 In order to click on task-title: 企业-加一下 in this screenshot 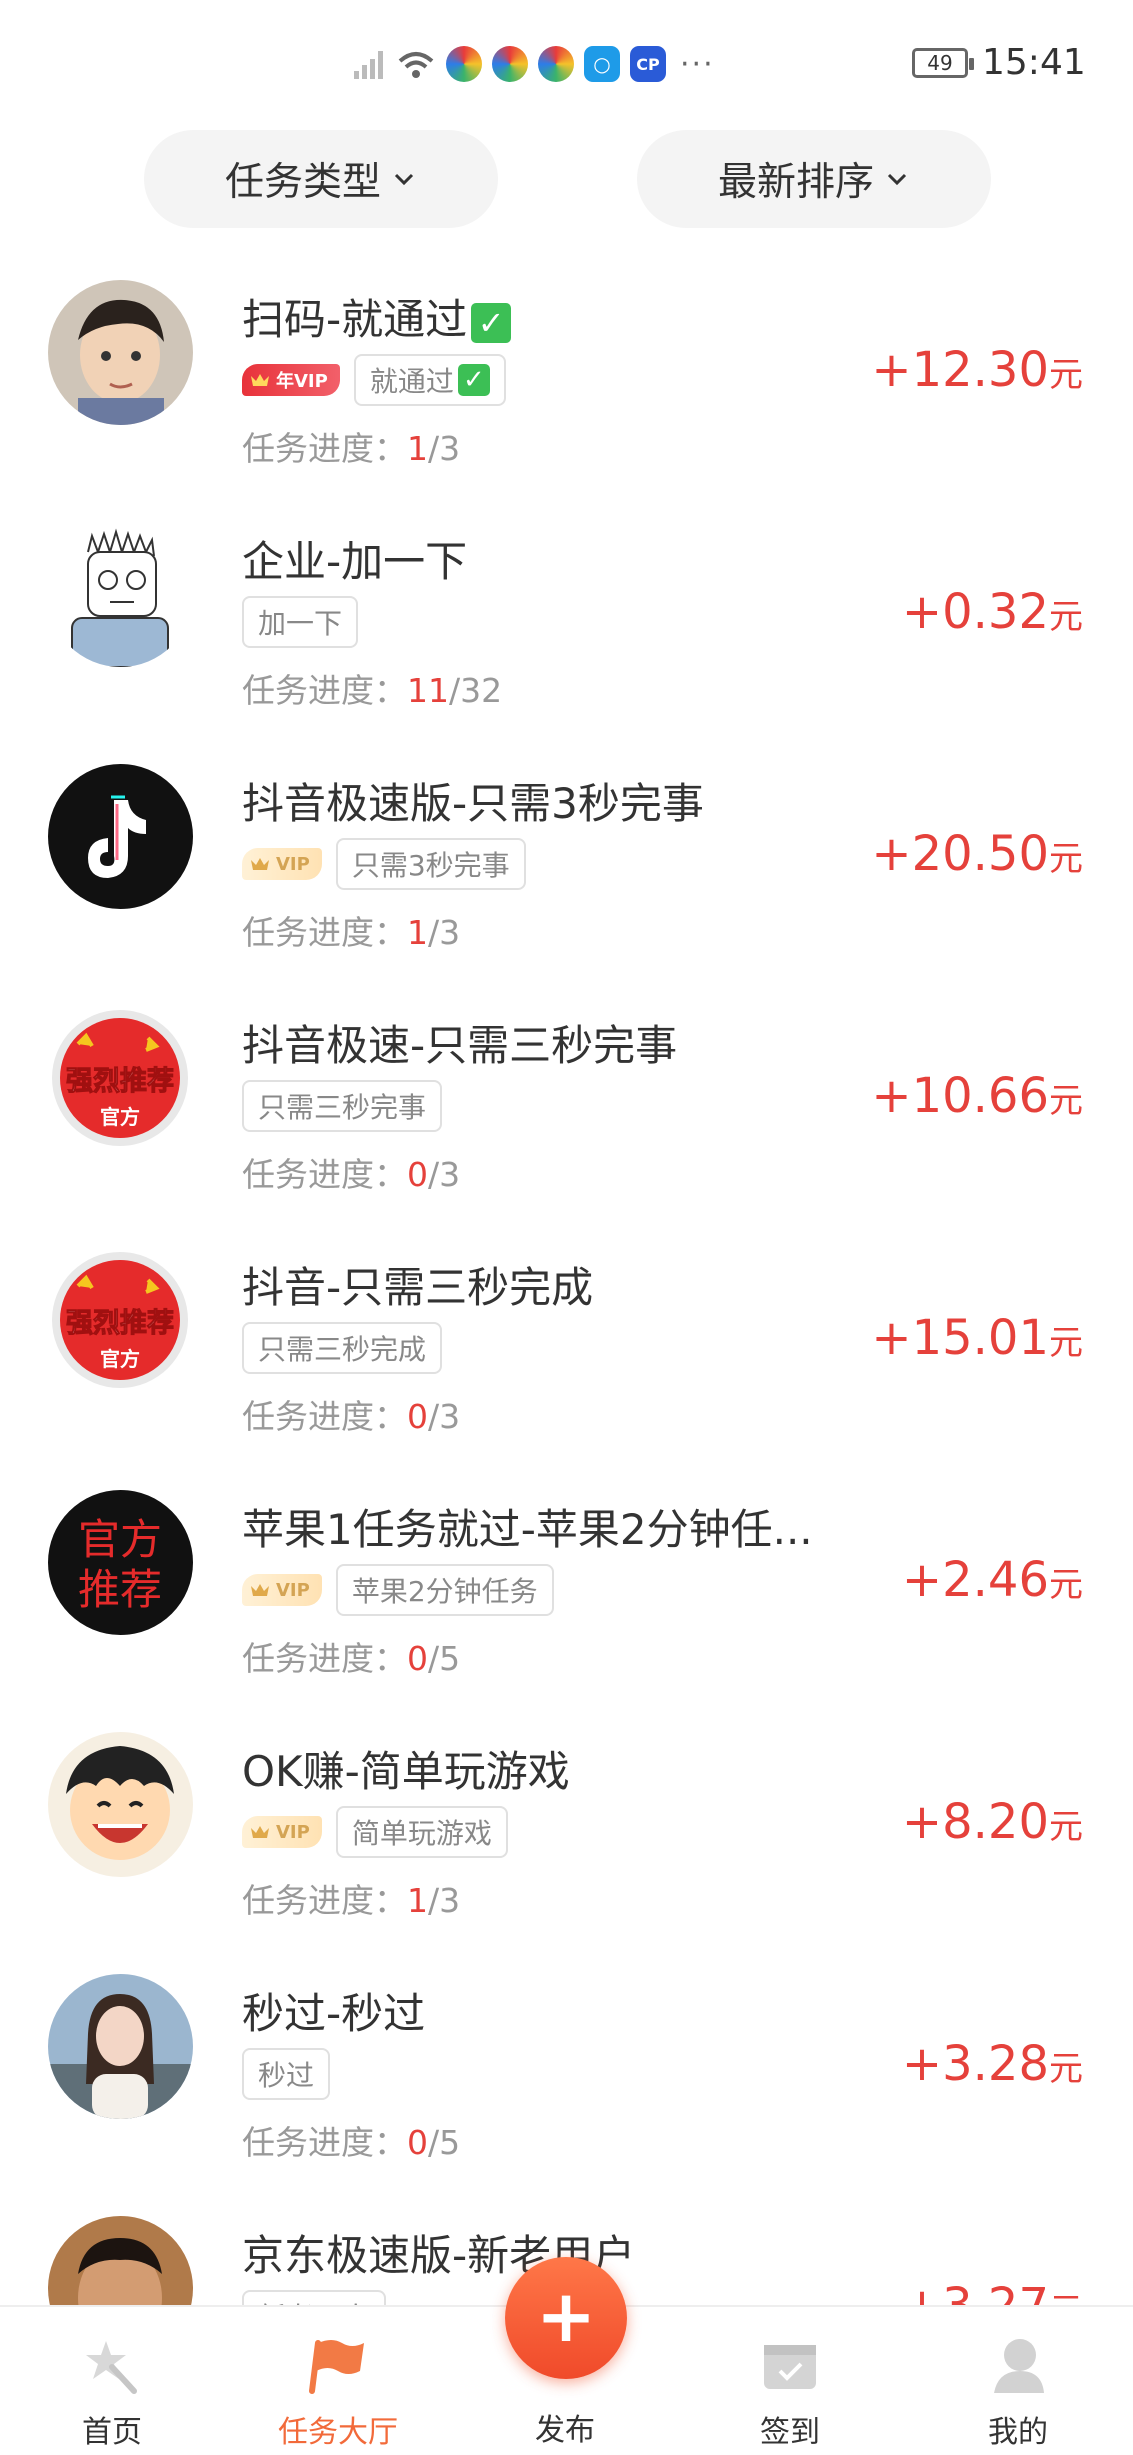, I will do `click(354, 558)`.